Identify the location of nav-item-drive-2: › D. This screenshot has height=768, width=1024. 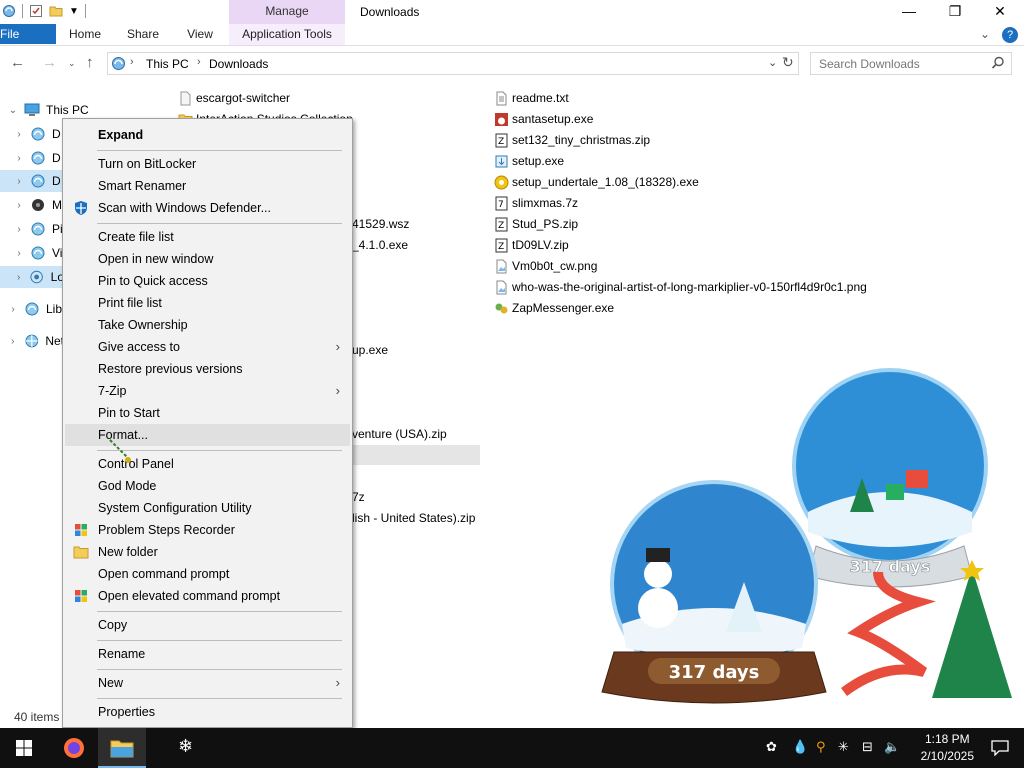
(32, 158).